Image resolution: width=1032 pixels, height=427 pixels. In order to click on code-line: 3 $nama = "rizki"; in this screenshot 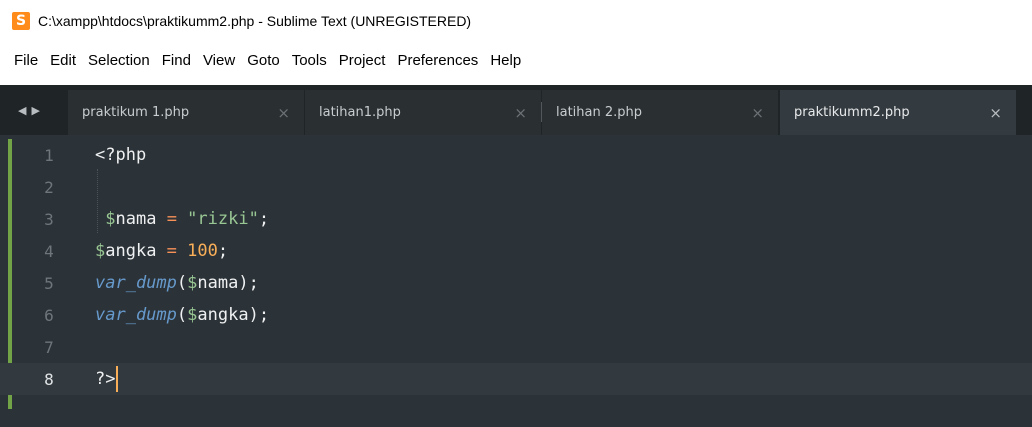, I will do `click(516, 219)`.